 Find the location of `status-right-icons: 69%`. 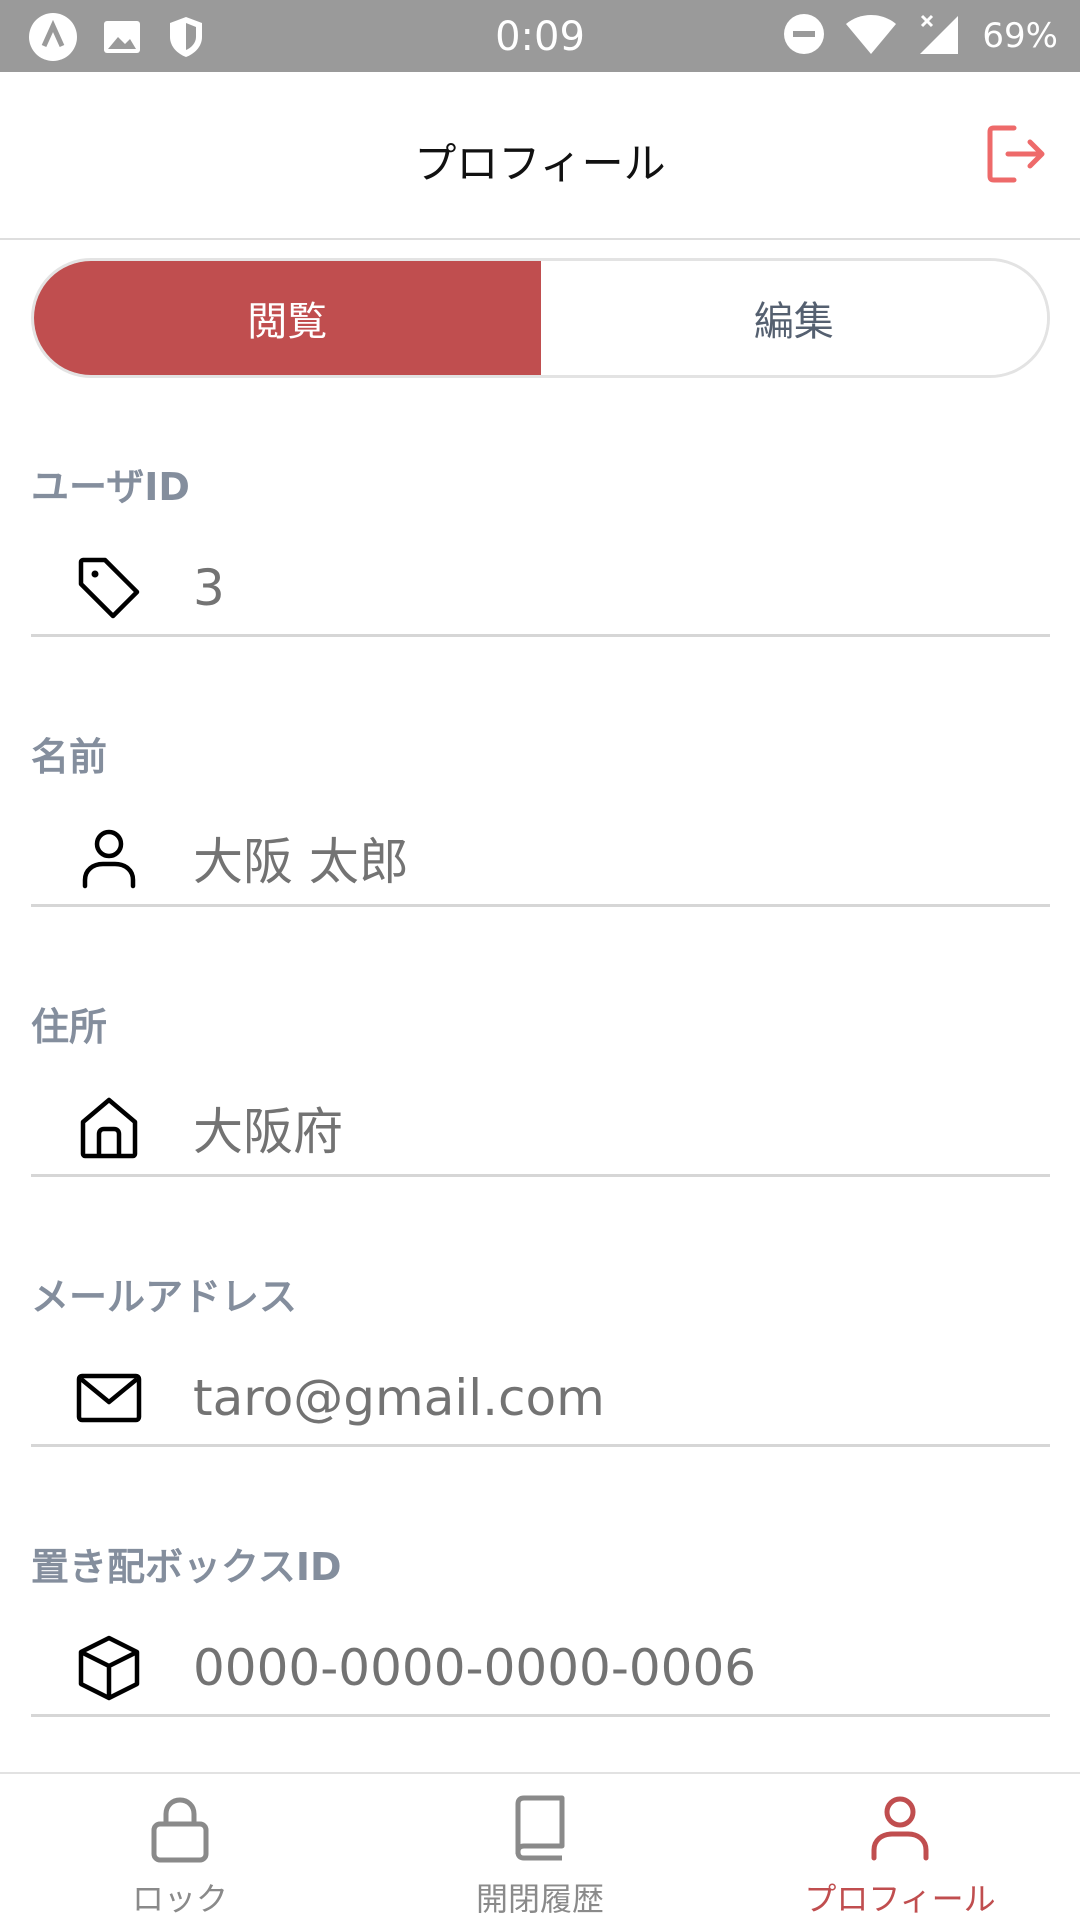

status-right-icons: 69% is located at coordinates (920, 36).